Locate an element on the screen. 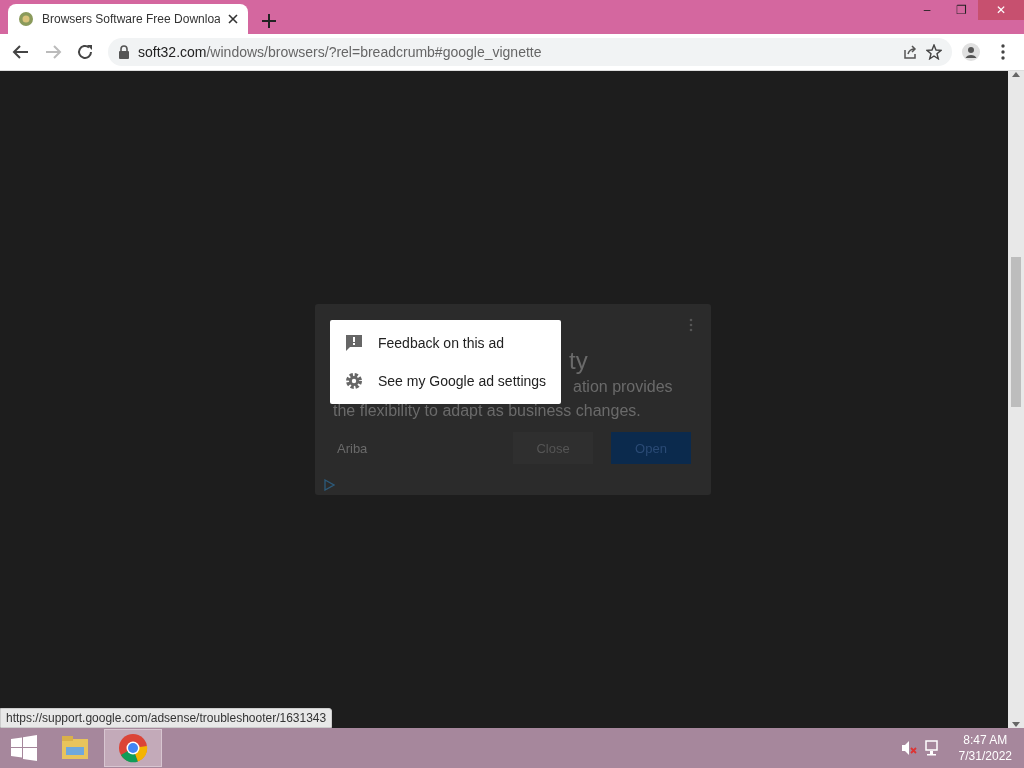  status-url: https://support.google.com/adsense/troubleshooter/1631343 is located at coordinates (166, 718).